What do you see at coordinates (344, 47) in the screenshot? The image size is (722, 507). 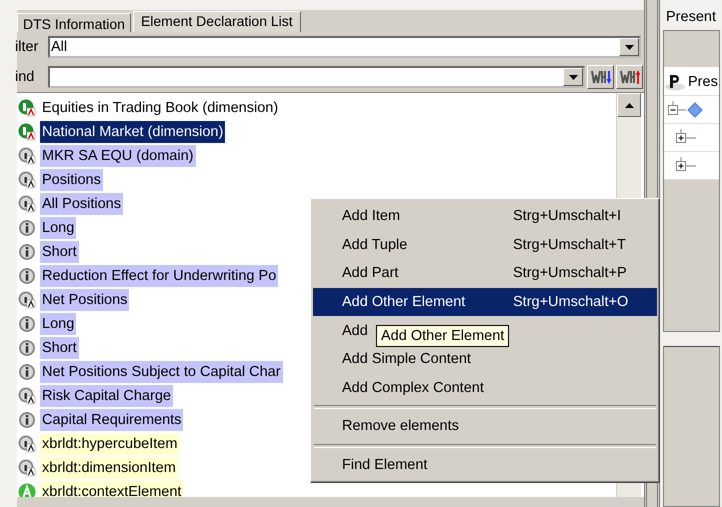 I see `filter-dropdown: All` at bounding box center [344, 47].